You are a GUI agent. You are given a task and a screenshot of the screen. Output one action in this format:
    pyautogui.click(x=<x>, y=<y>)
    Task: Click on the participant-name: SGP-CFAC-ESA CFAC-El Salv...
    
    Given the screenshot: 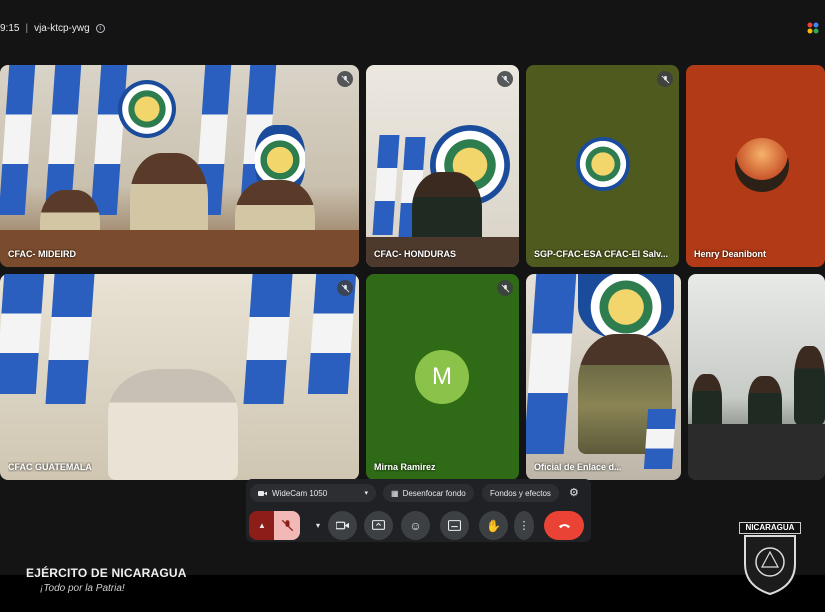 What is the action you would take?
    pyautogui.click(x=601, y=254)
    